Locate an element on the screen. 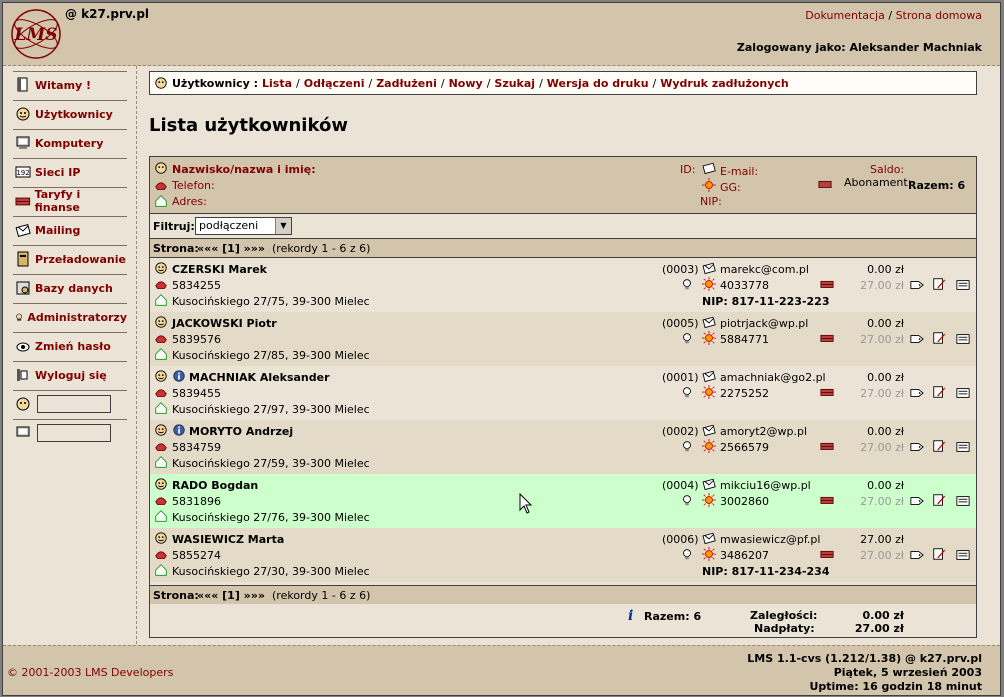 This screenshot has width=1004, height=697. pager-info: (rekordy 1 - 6 z 6) is located at coordinates (321, 595).